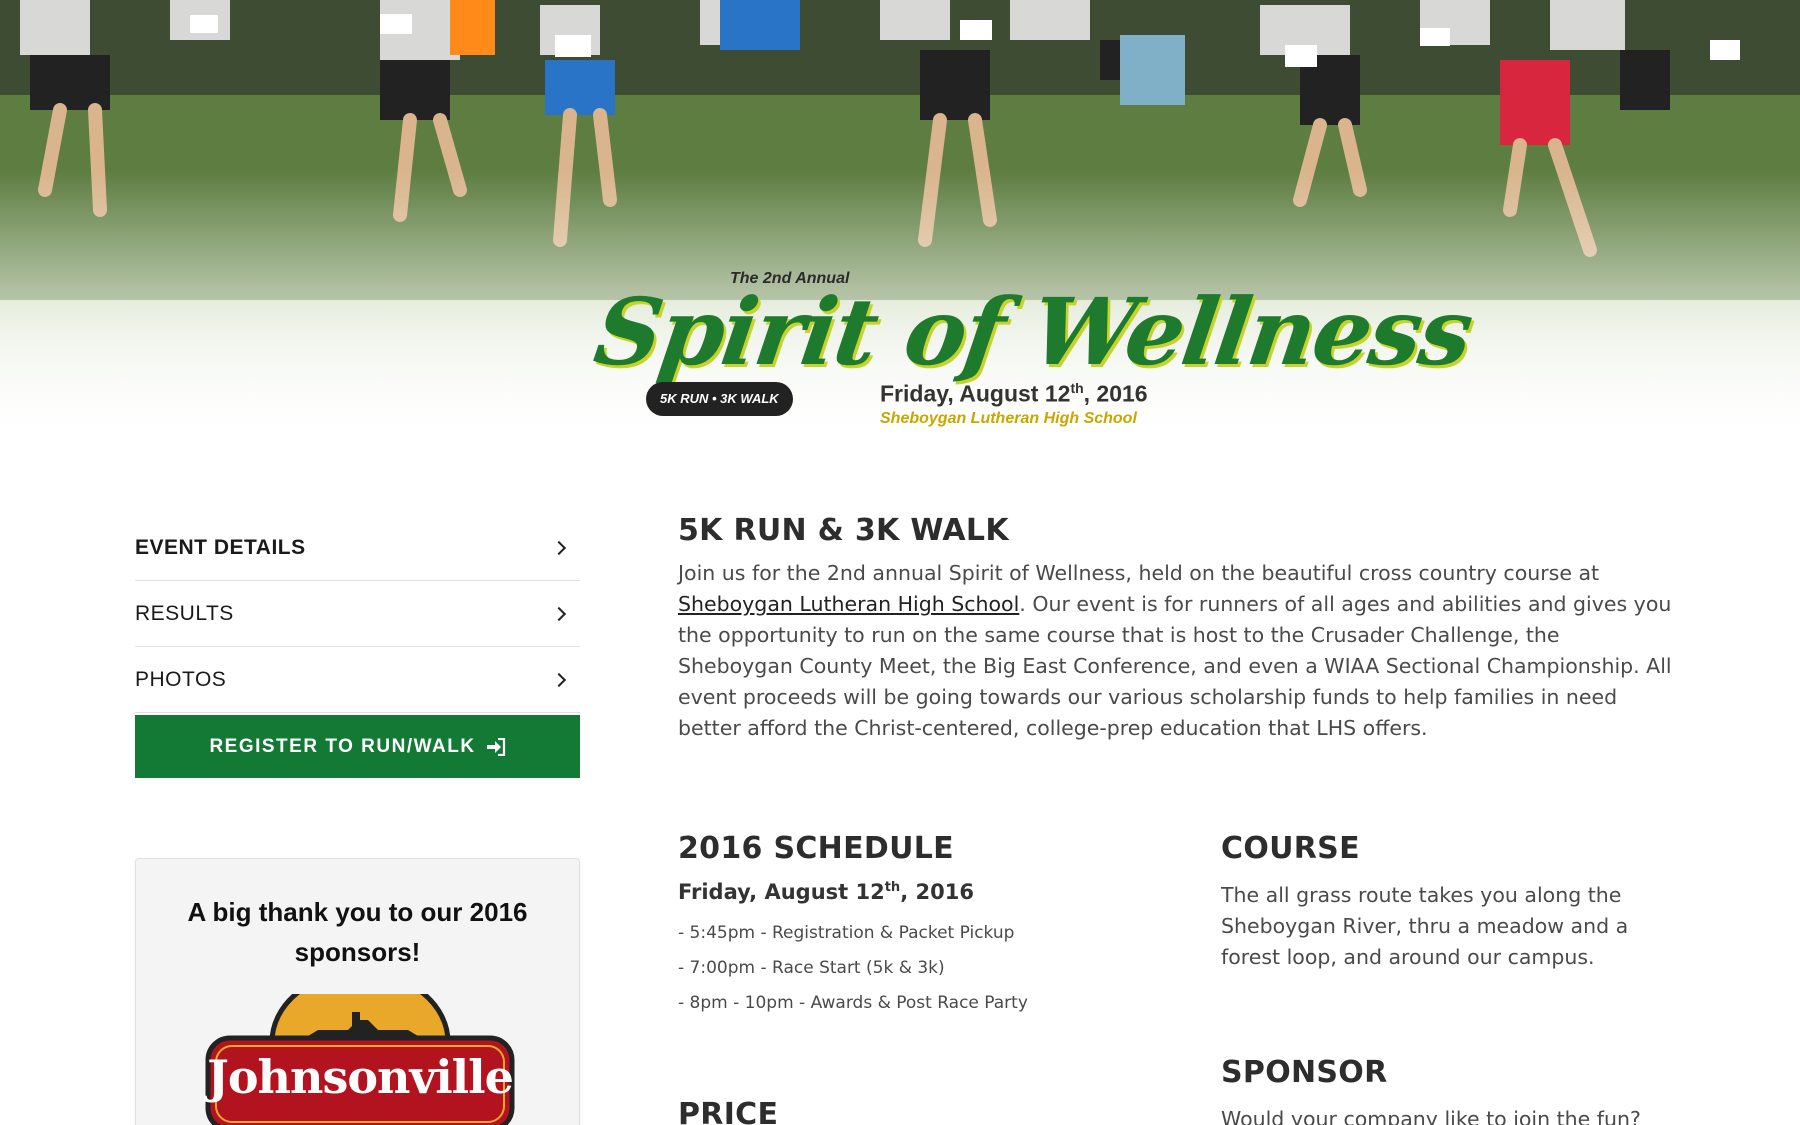  What do you see at coordinates (360, 1047) in the screenshot?
I see `johnsonville-logo: Johnsonville` at bounding box center [360, 1047].